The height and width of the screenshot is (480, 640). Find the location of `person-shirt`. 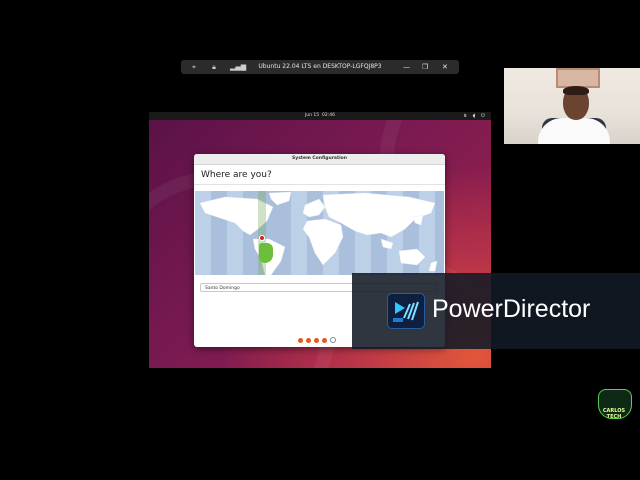

person-shirt is located at coordinates (574, 131).